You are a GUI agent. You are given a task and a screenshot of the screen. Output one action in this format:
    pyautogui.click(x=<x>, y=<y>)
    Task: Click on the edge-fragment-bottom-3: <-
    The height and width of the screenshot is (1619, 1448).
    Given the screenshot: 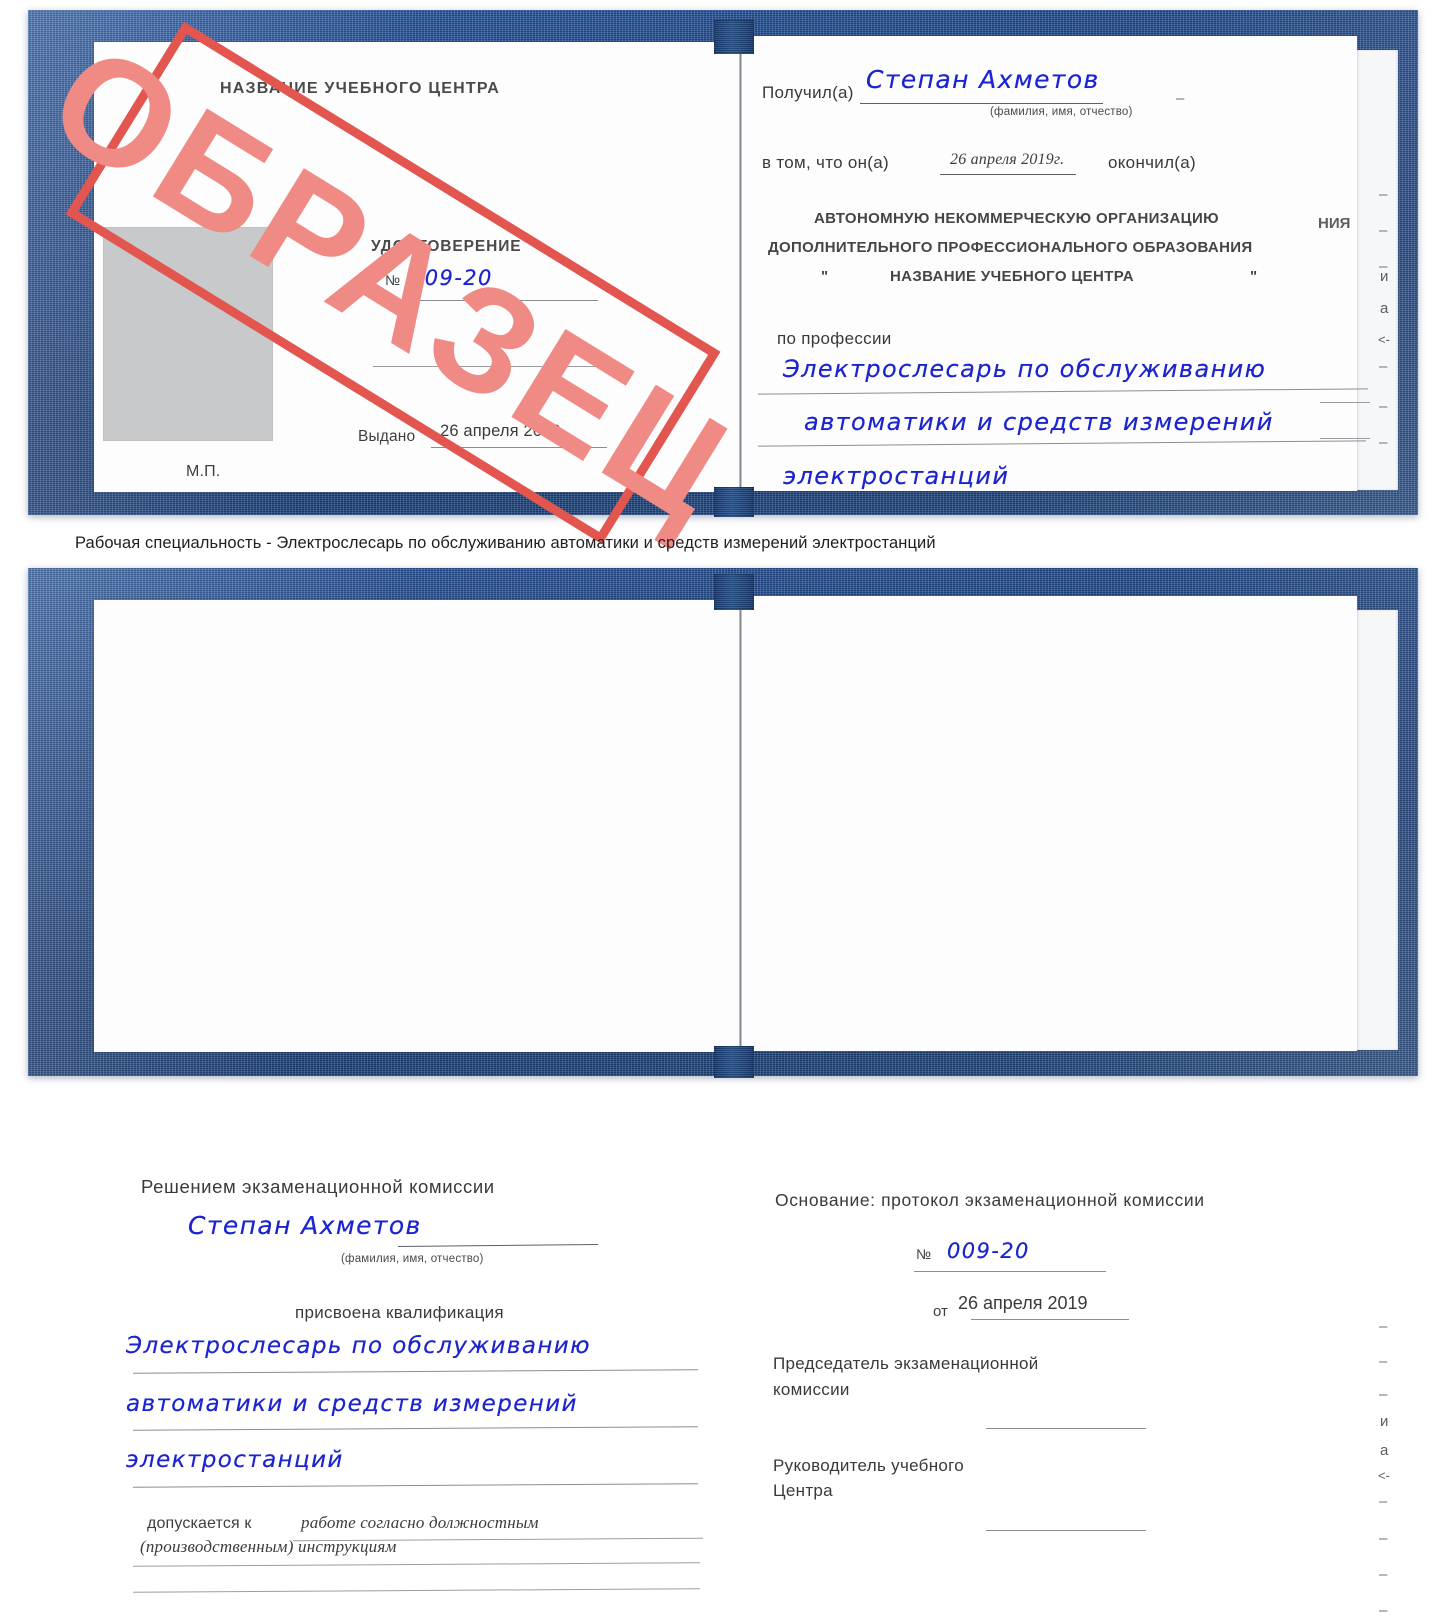 What is the action you would take?
    pyautogui.click(x=1384, y=1475)
    